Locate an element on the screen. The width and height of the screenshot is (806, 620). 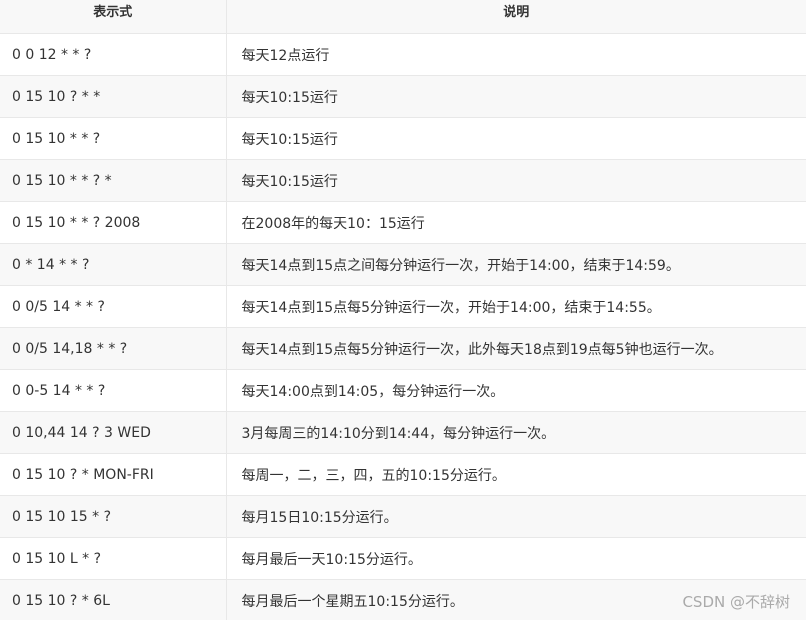
table-row: 0 15 10 * * ? 每天10:15运行 is located at coordinates (403, 138).